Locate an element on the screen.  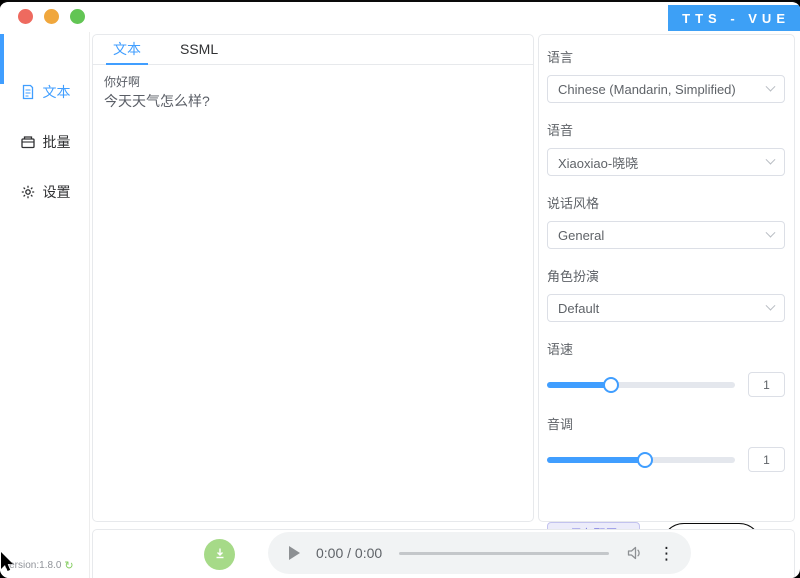
download-icon is located at coordinates (220, 554).